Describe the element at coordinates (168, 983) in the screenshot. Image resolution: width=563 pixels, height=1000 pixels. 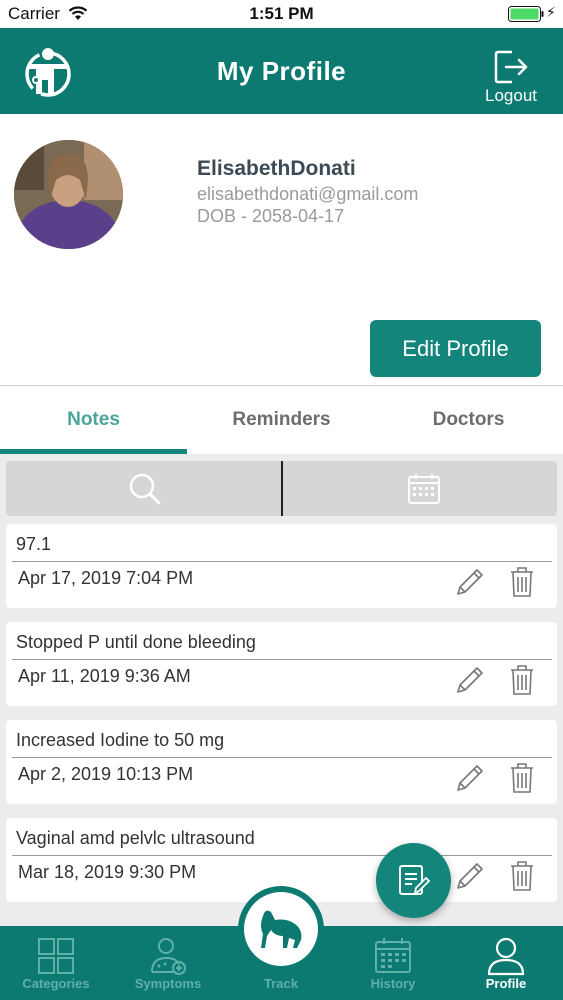
I see `nav-label: Symptoms` at that location.